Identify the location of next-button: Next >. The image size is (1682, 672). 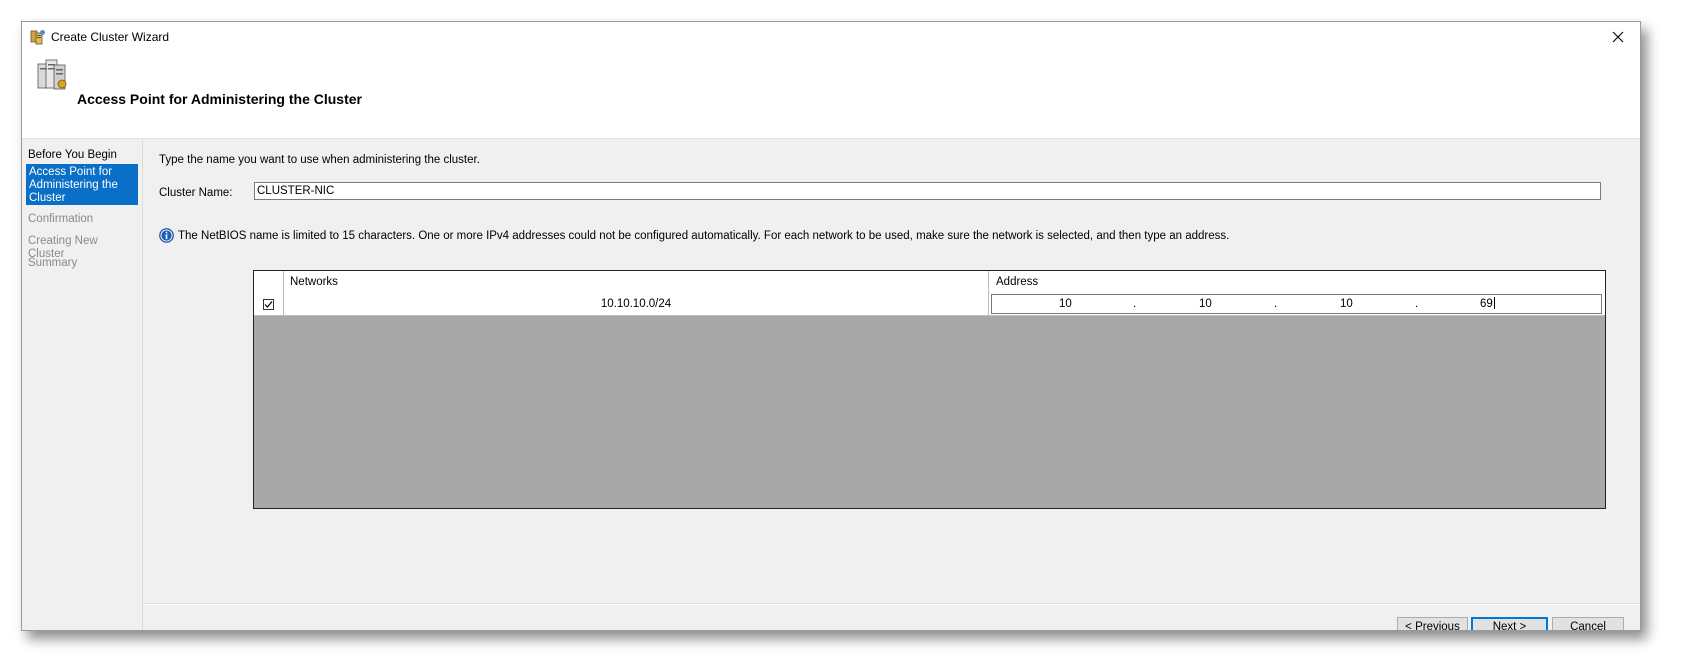
(1509, 624).